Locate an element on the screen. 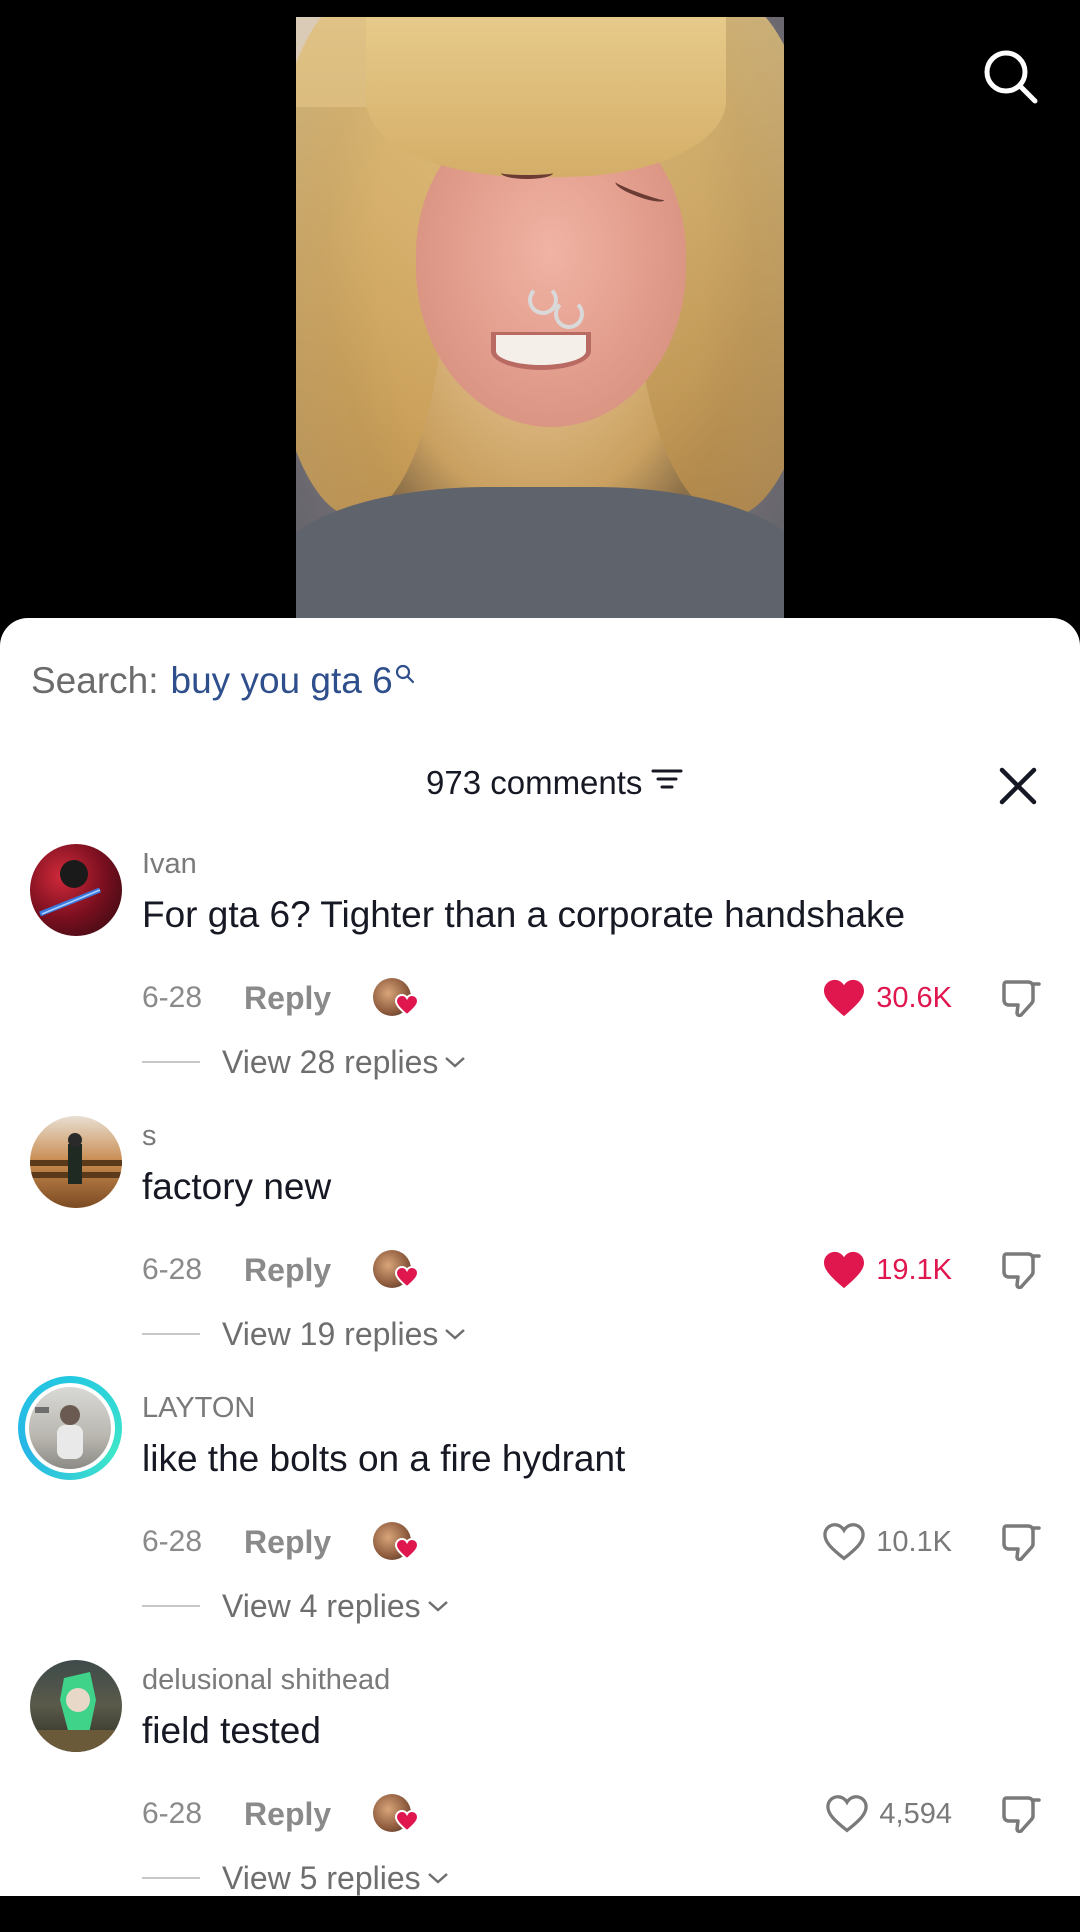 The image size is (1080, 1932). like-button: 10.1K is located at coordinates (887, 1542).